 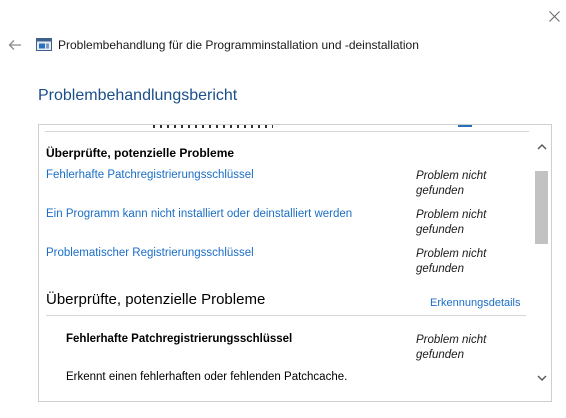 I want to click on detail-status-line2: gefunden, so click(x=440, y=355).